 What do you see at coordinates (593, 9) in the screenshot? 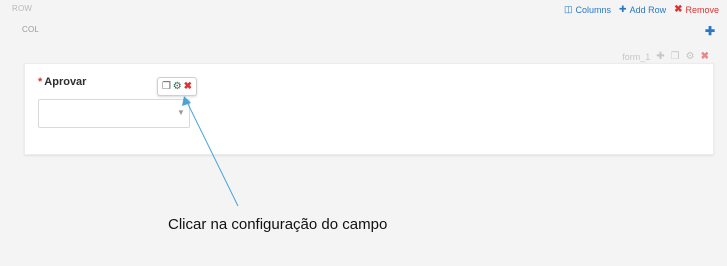
I see `columns-label: Columns` at bounding box center [593, 9].